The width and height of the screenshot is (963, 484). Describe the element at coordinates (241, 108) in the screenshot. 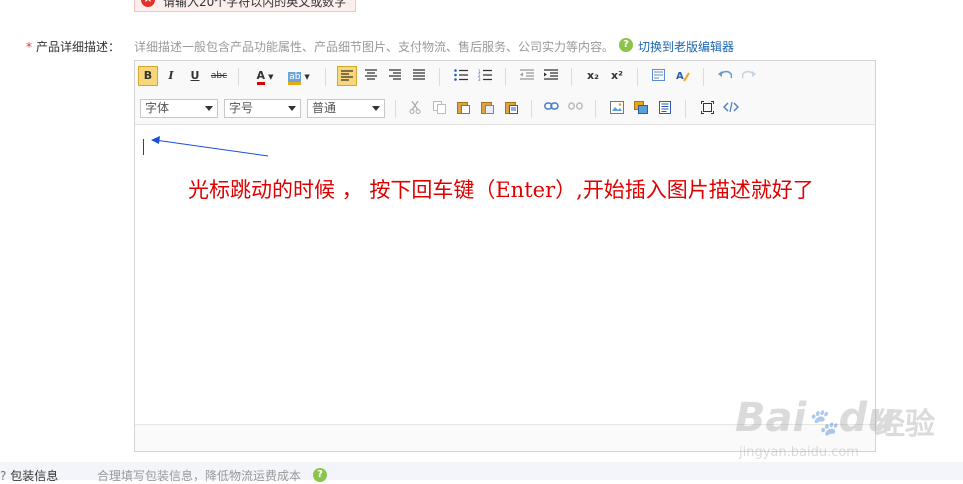

I see `font-size-value: 字号` at that location.